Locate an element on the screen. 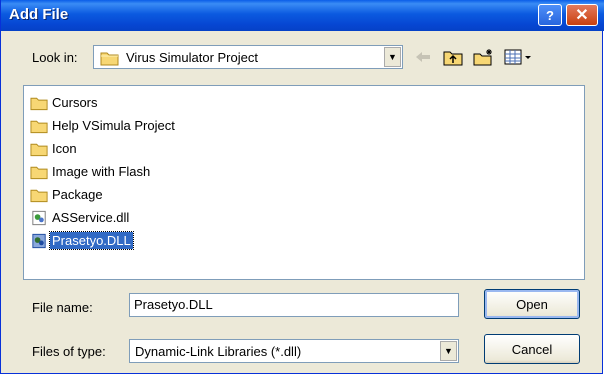 This screenshot has width=605, height=378. list-item-folder: Cursors is located at coordinates (65, 102).